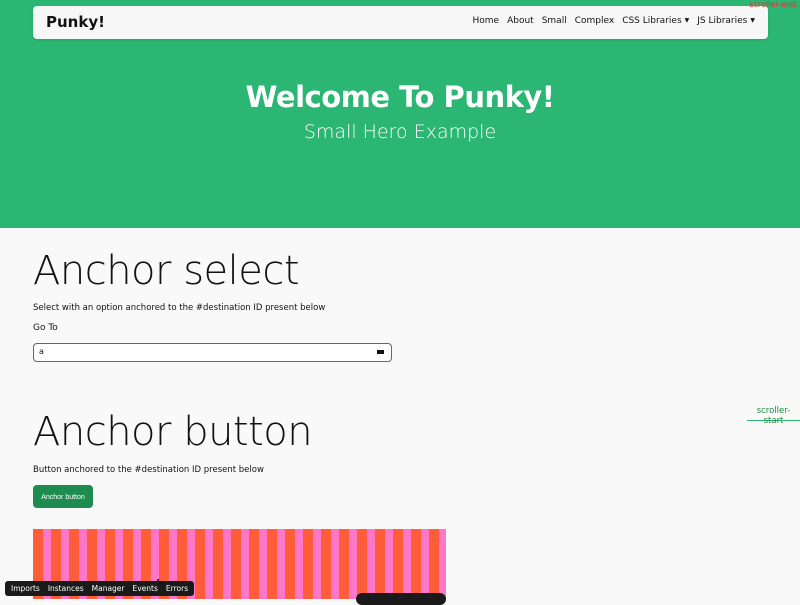 The height and width of the screenshot is (605, 800). I want to click on nav-dropdown-css-libraries: CSS Libraries ▼, so click(655, 21).